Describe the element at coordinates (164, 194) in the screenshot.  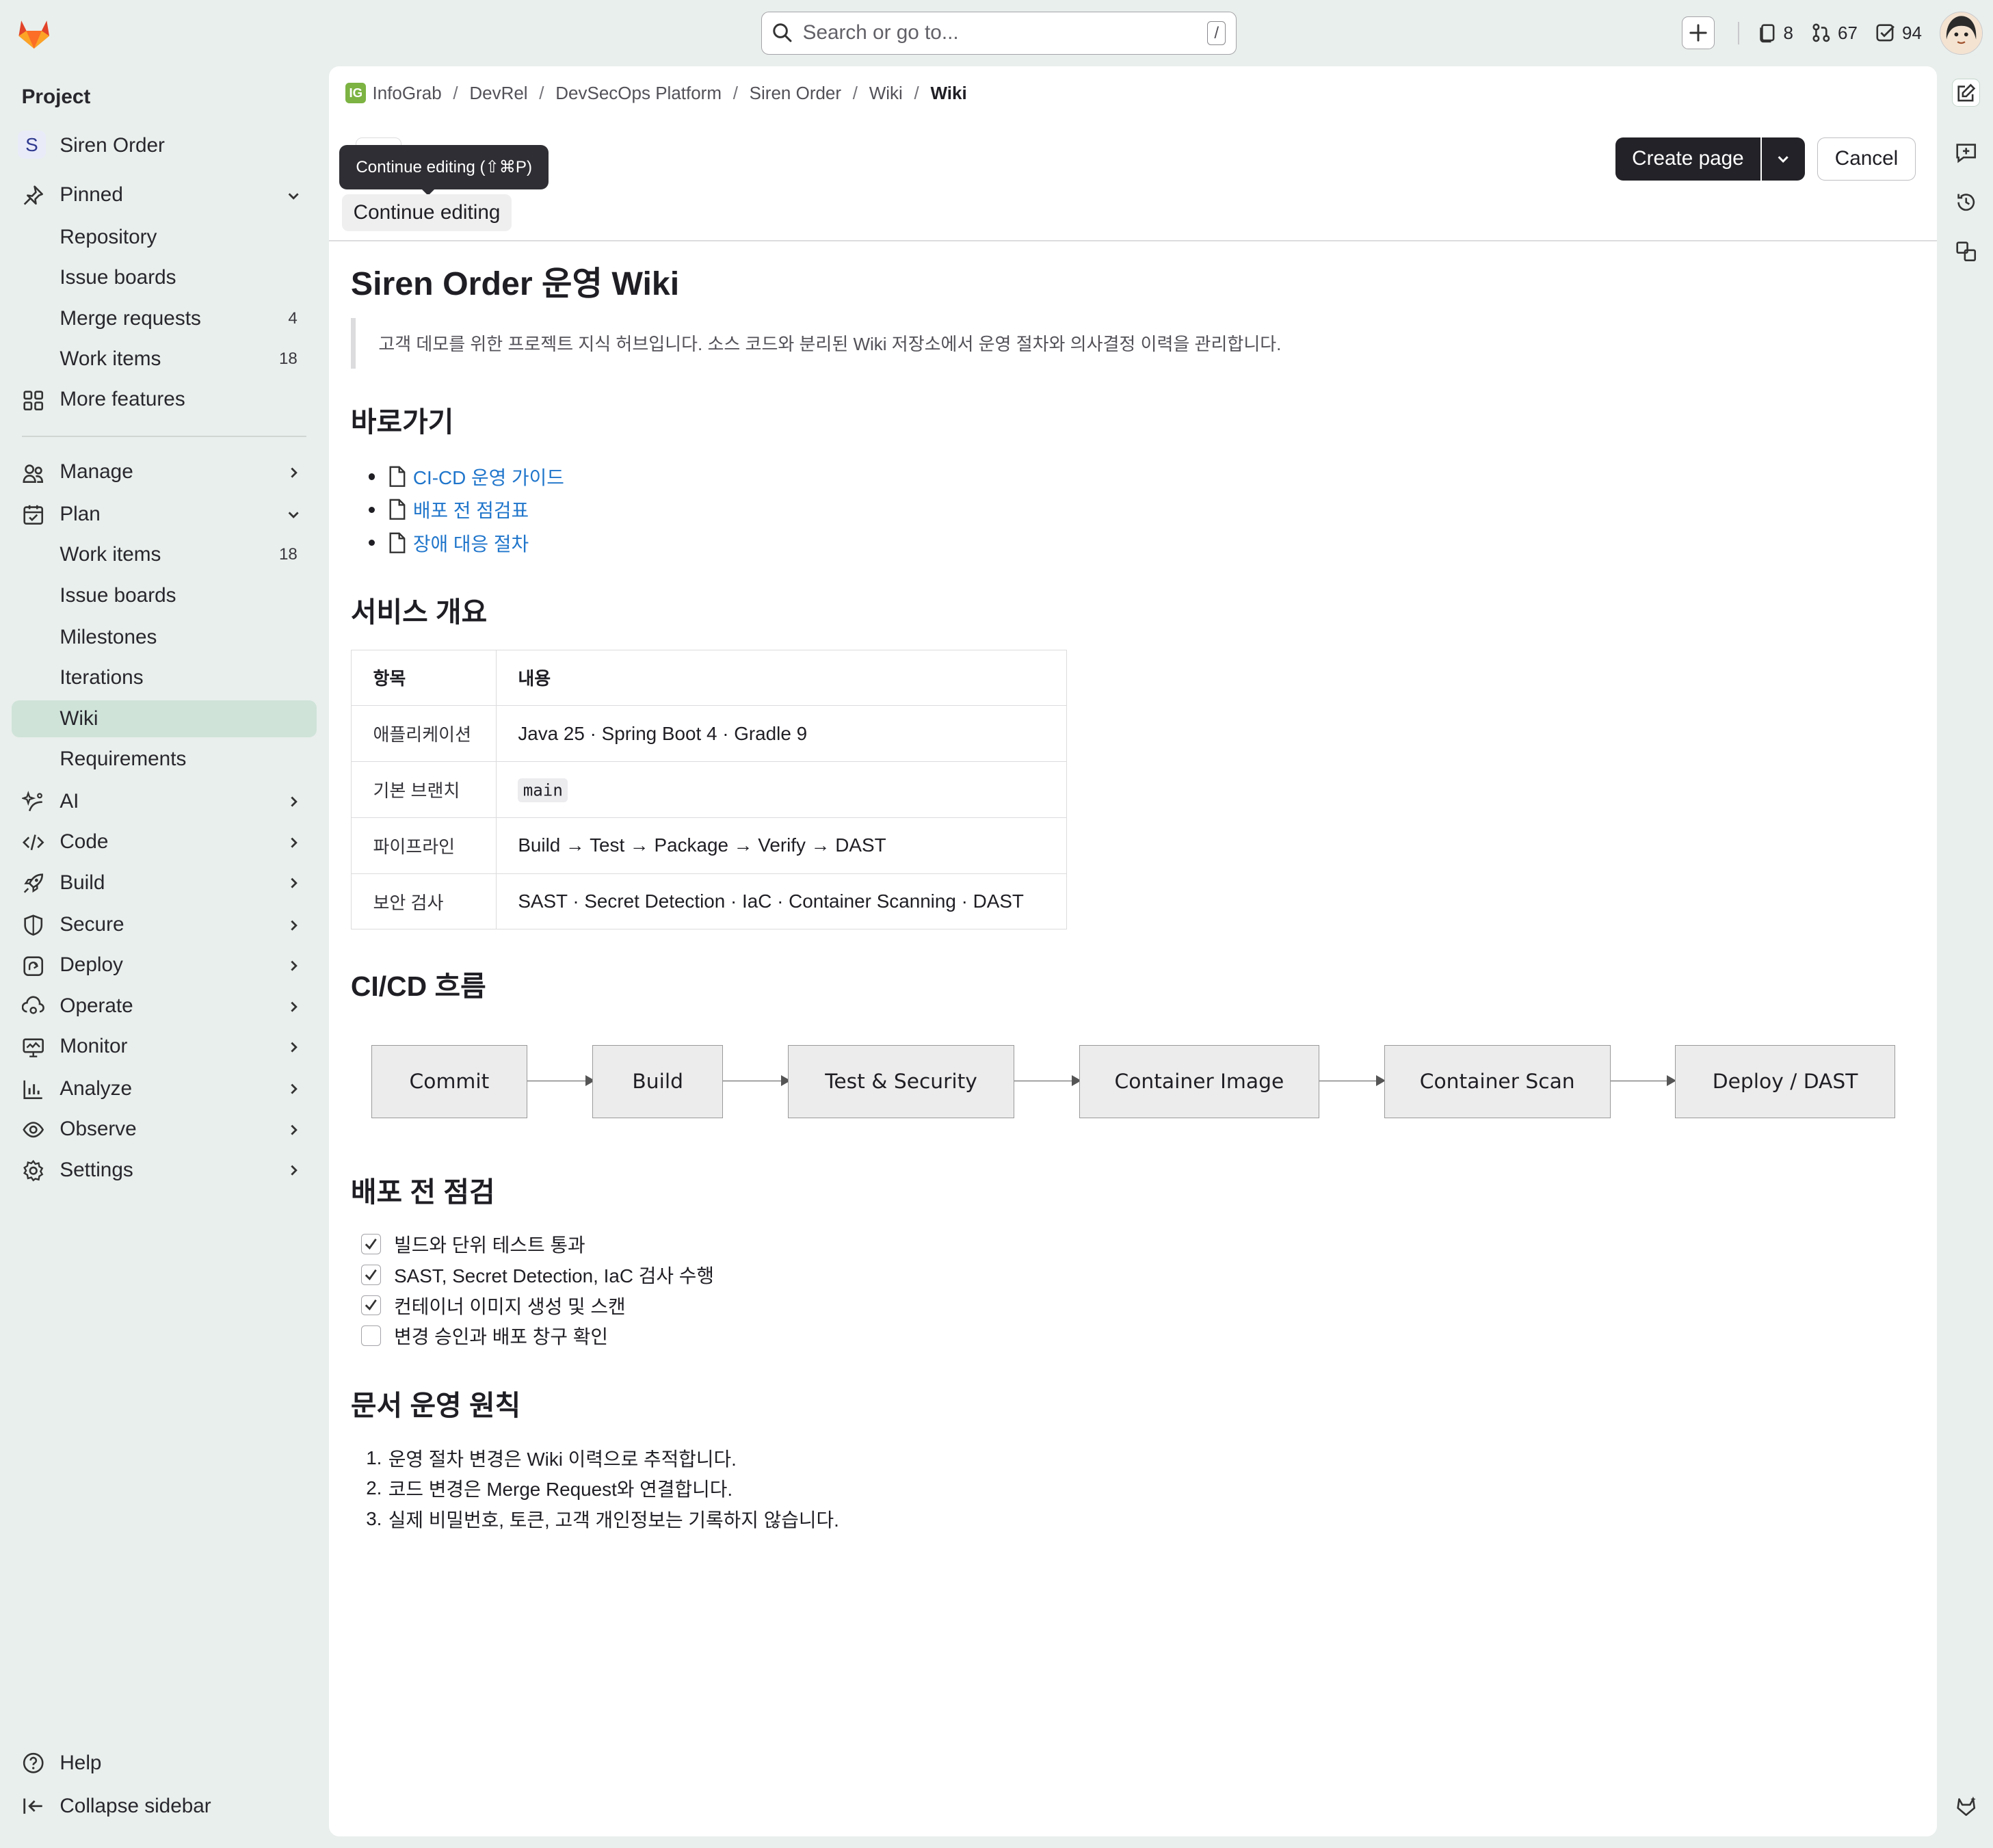
I see `sidebar-pinned-toggle: Pinned` at that location.